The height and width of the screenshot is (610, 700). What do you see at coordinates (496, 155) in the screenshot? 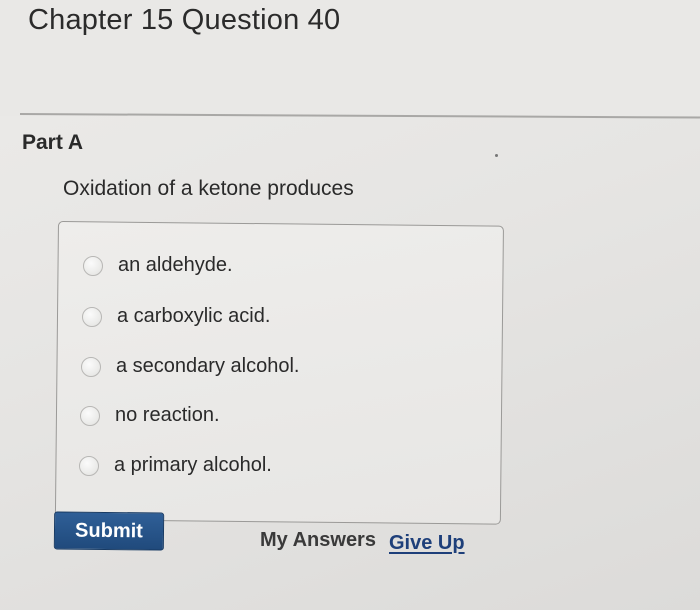
I see `decorative-dot` at bounding box center [496, 155].